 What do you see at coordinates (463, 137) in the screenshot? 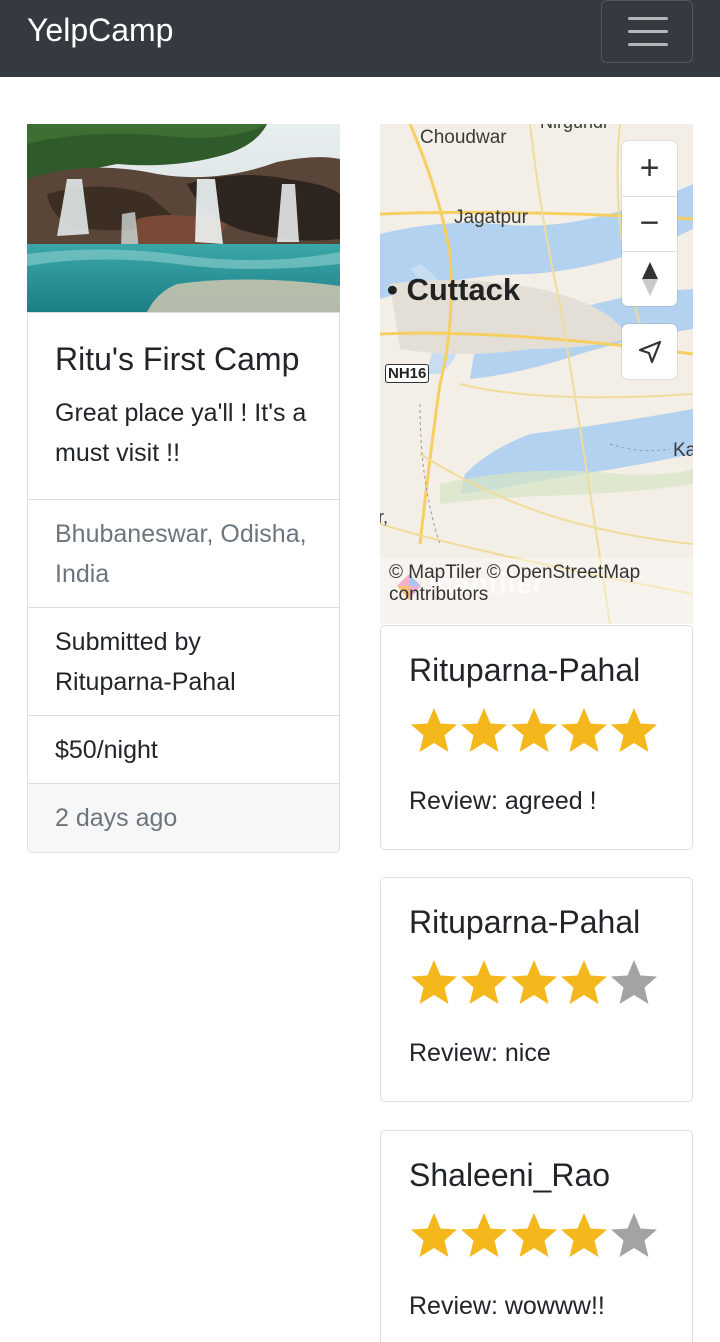
I see `map-label-choudwar: Choudwar` at bounding box center [463, 137].